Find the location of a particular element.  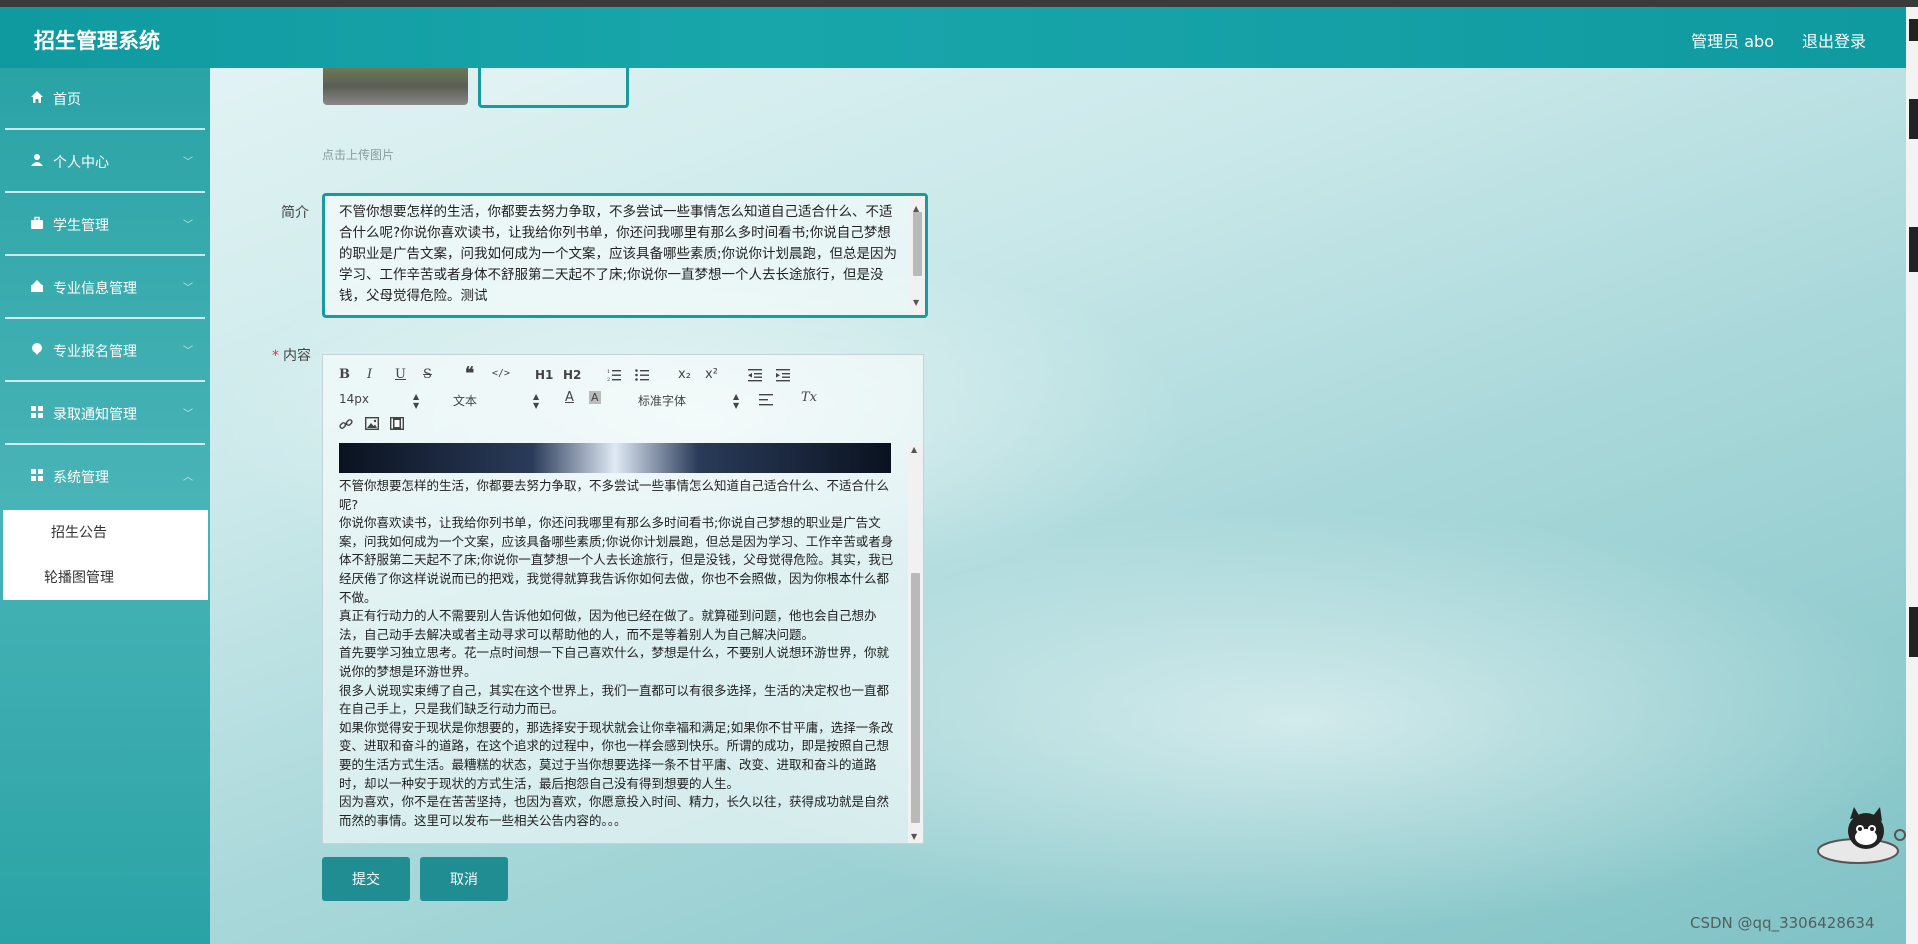

sidebar-item-label: 系统管理 is located at coordinates (81, 478).